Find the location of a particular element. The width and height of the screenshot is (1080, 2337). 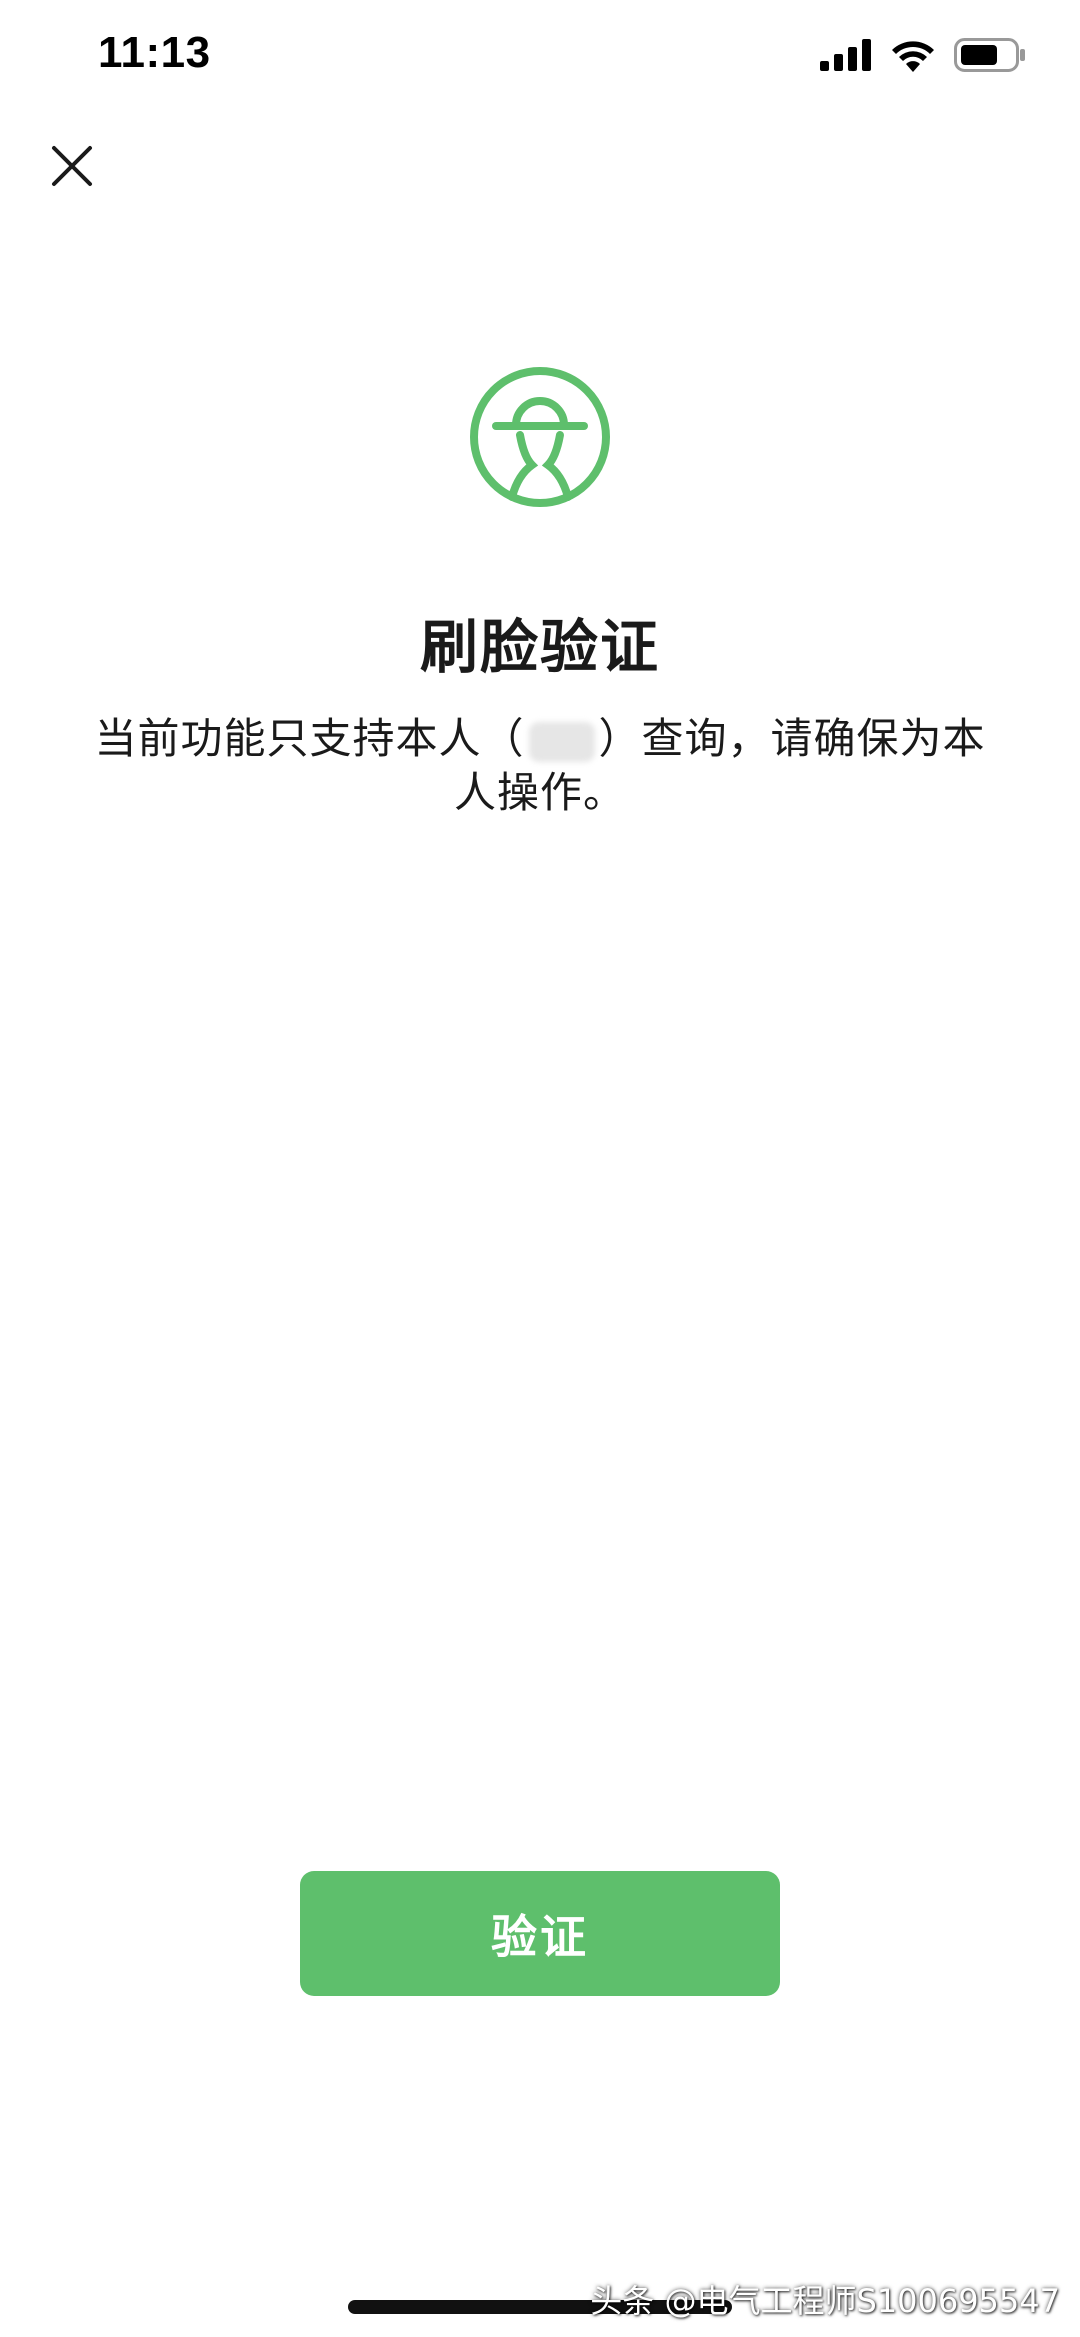

face-verify-logo is located at coordinates (540, 437).